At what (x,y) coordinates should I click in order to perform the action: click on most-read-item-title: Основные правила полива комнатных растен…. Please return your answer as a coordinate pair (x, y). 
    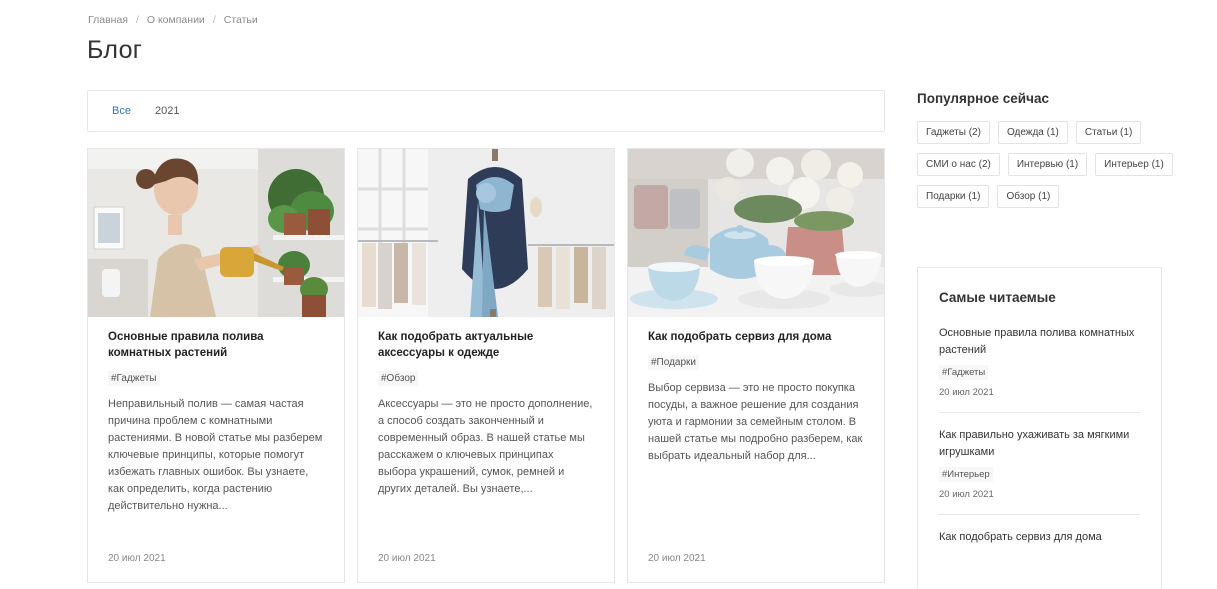
    Looking at the image, I should click on (1039, 342).